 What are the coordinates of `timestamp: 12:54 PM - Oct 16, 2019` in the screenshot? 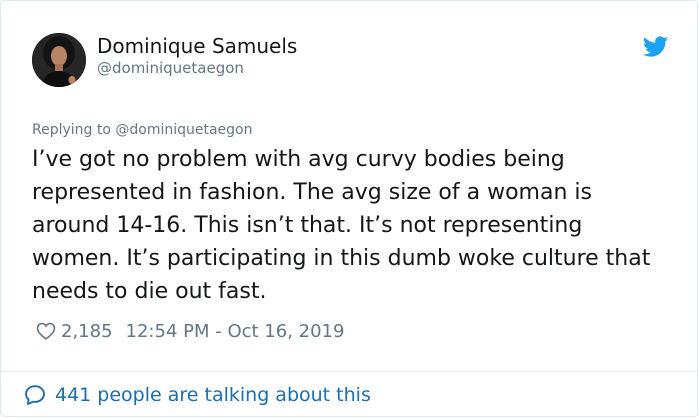 It's located at (235, 331).